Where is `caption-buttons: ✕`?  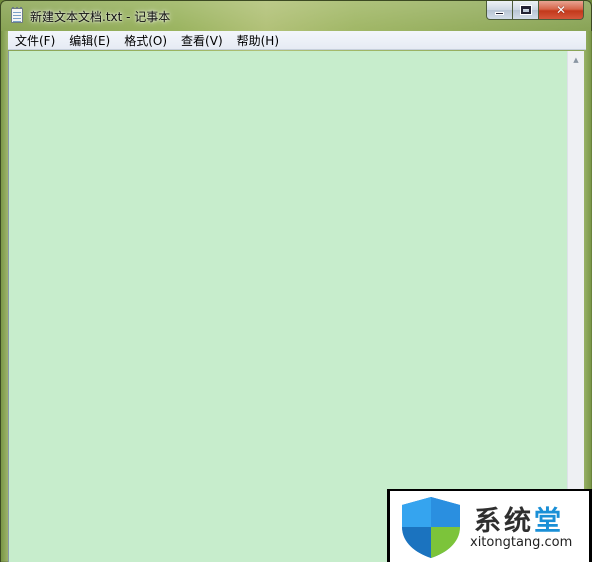 caption-buttons: ✕ is located at coordinates (535, 11).